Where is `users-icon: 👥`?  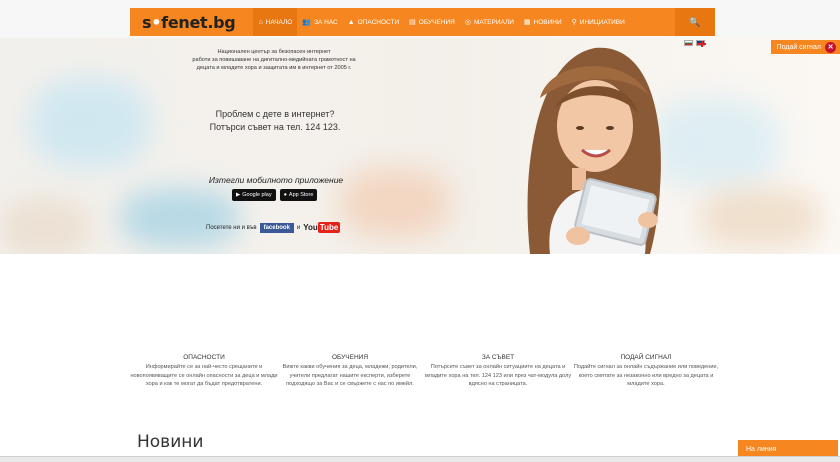 users-icon: 👥 is located at coordinates (307, 22).